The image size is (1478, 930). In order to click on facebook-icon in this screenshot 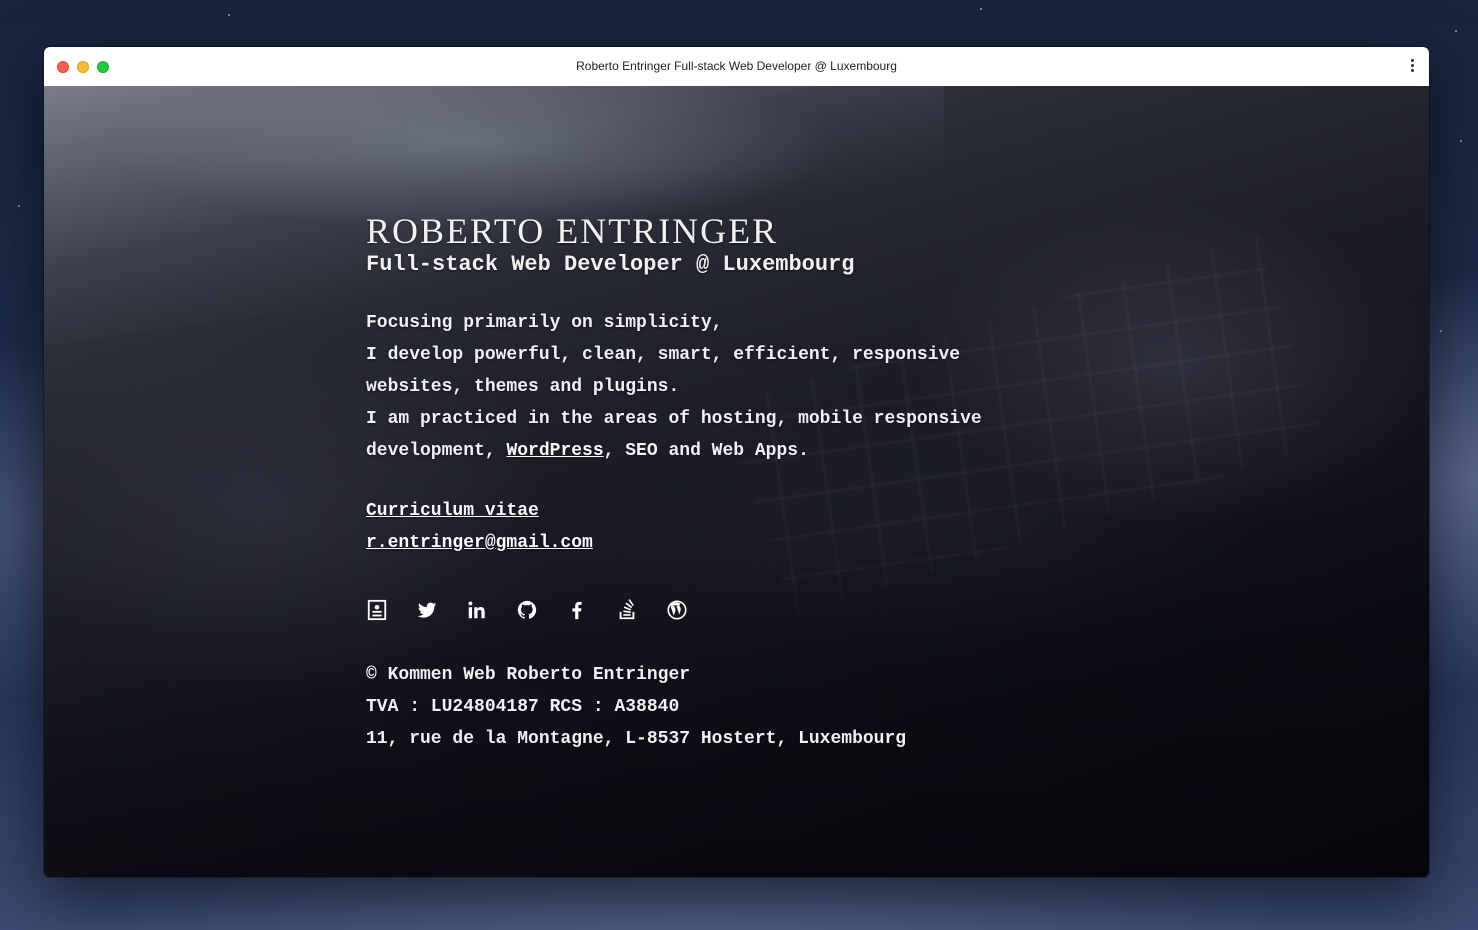, I will do `click(577, 610)`.